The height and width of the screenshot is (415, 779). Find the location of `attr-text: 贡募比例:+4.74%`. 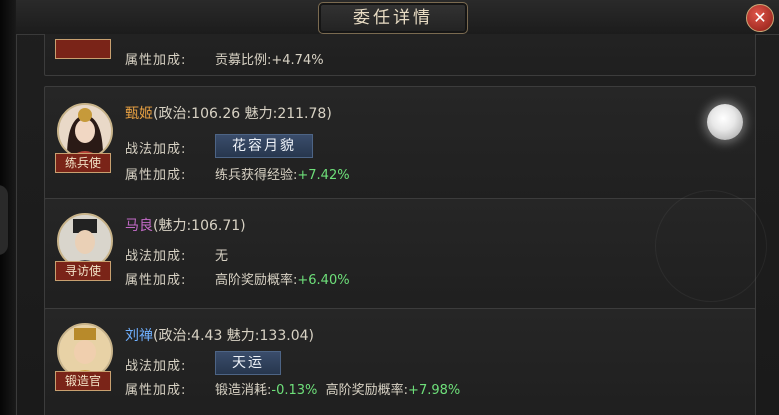

attr-text: 贡募比例:+4.74% is located at coordinates (269, 60).